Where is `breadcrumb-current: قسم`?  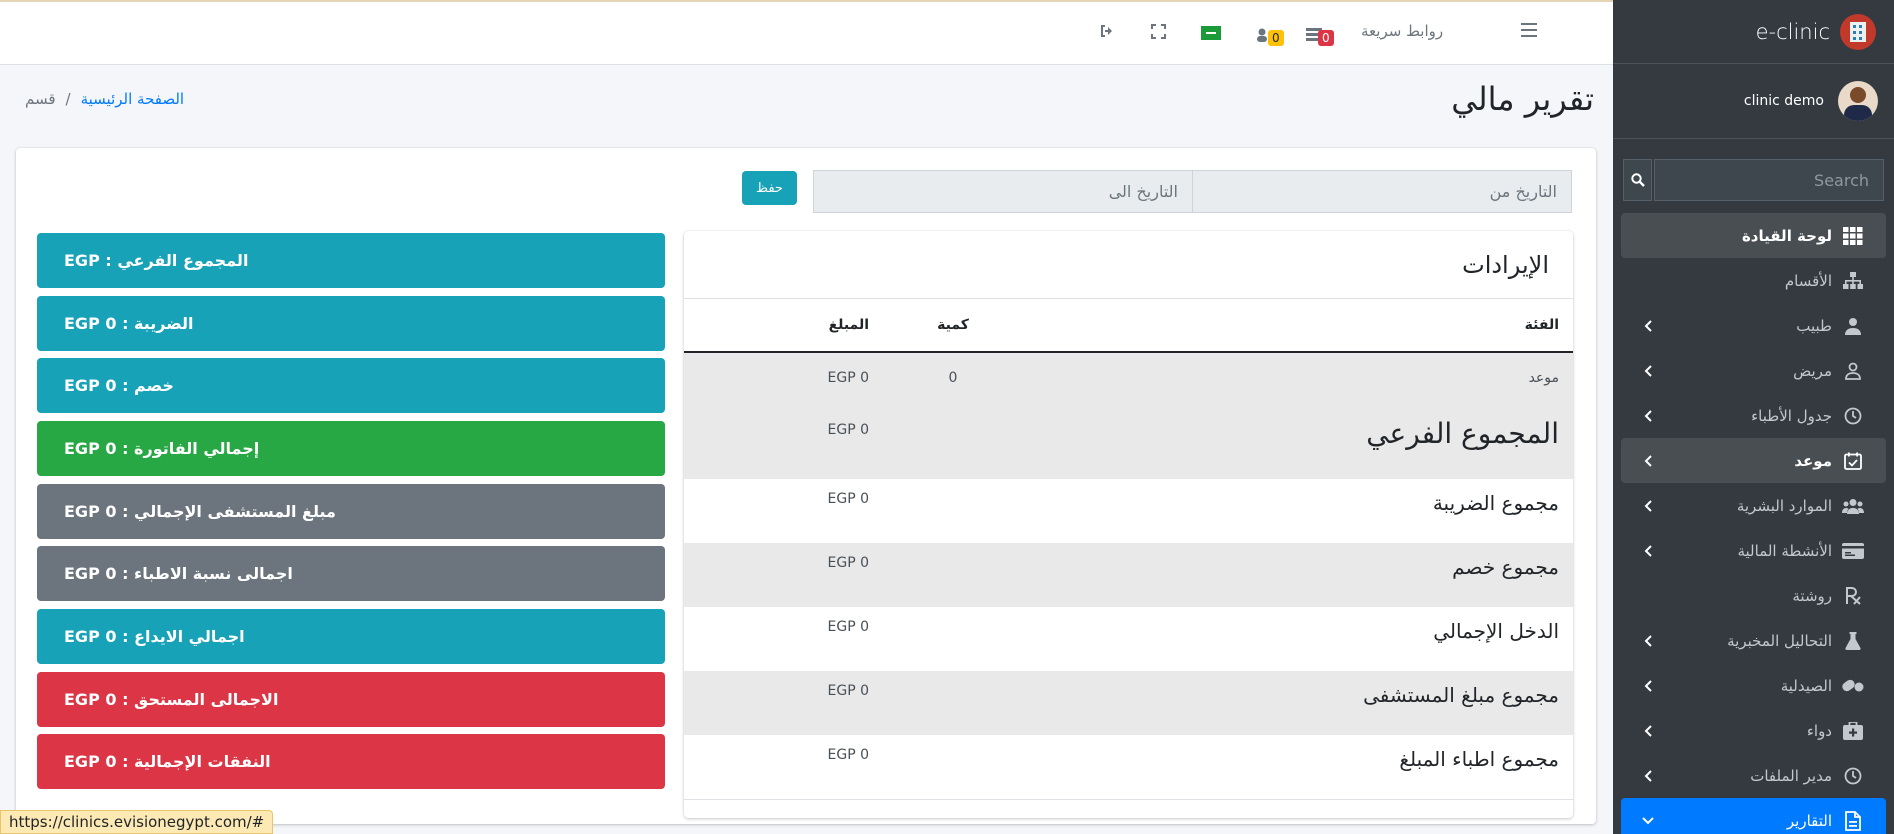
breadcrumb-current: قسم is located at coordinates (40, 99).